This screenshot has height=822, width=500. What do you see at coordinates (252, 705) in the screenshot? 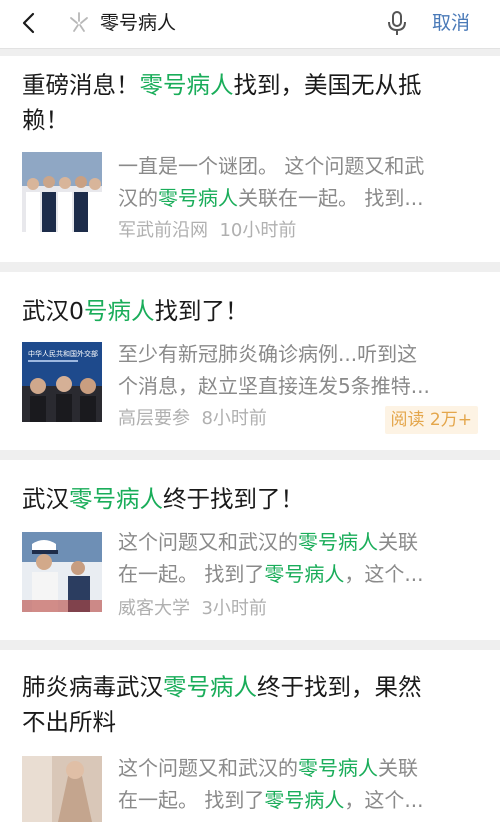
I see `result-title: 肺炎病毒武汉零号病人终于找到，果然不出所料` at bounding box center [252, 705].